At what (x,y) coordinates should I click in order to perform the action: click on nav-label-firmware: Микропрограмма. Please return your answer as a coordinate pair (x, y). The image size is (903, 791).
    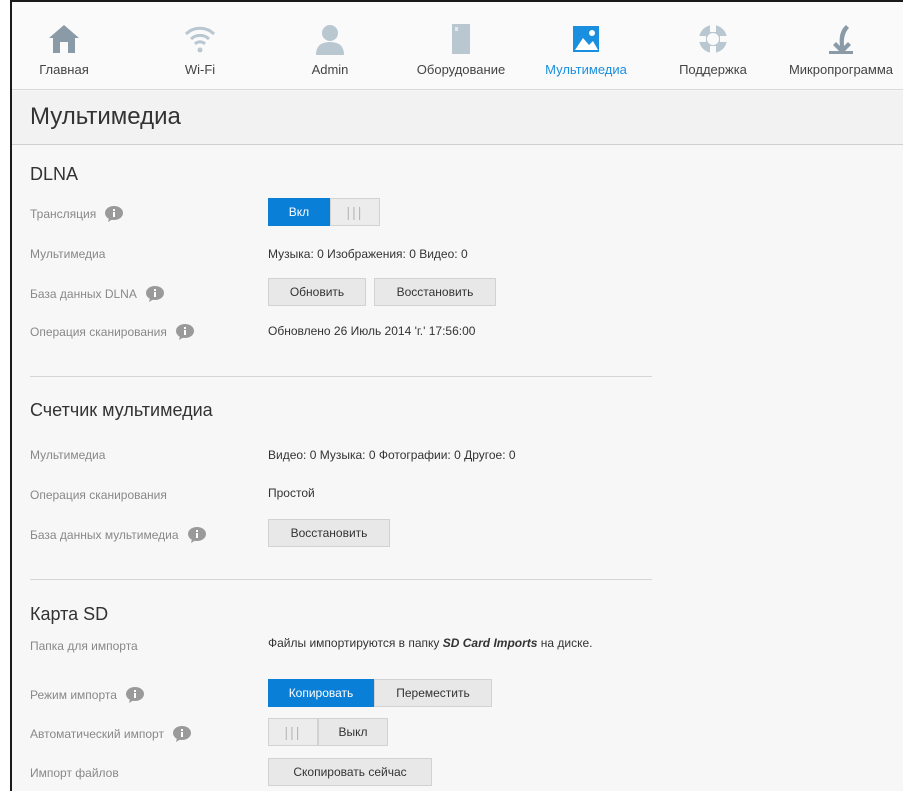
    Looking at the image, I should click on (841, 69).